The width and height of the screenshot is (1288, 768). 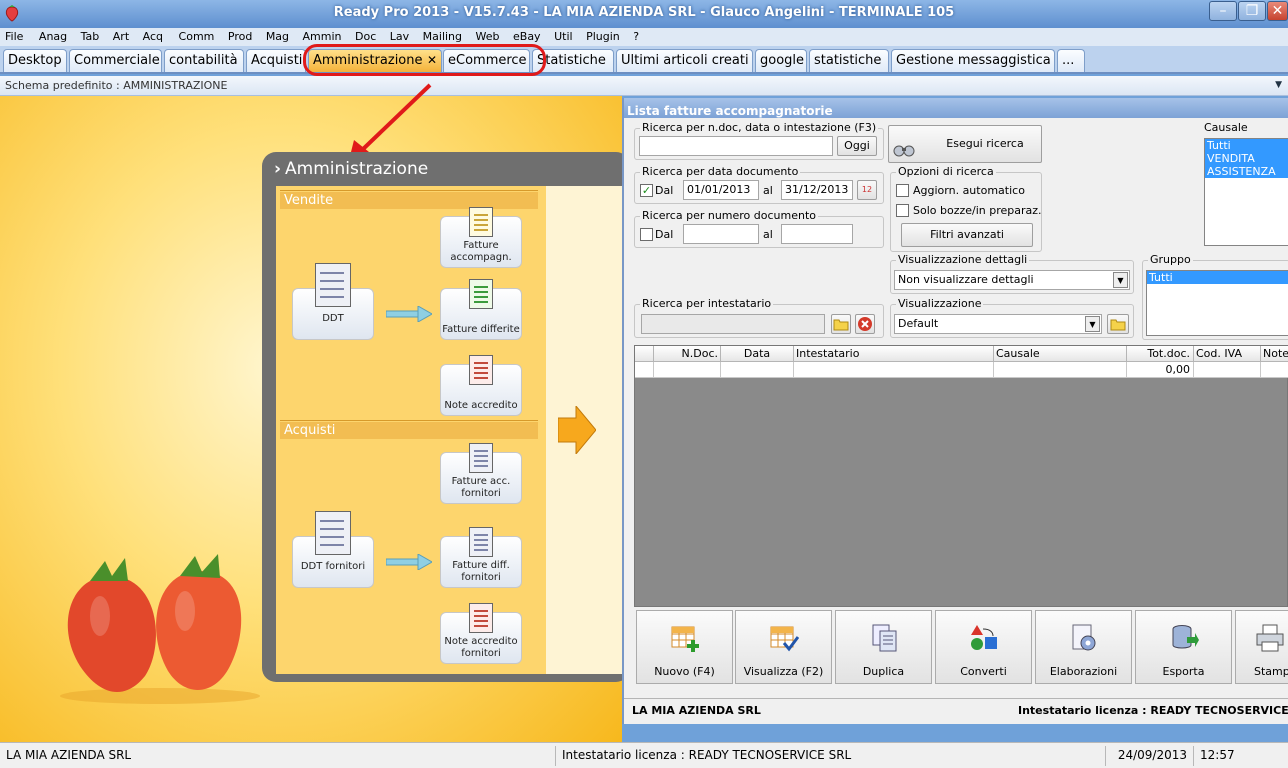 What do you see at coordinates (53, 37) in the screenshot?
I see `menu-anag: Anag` at bounding box center [53, 37].